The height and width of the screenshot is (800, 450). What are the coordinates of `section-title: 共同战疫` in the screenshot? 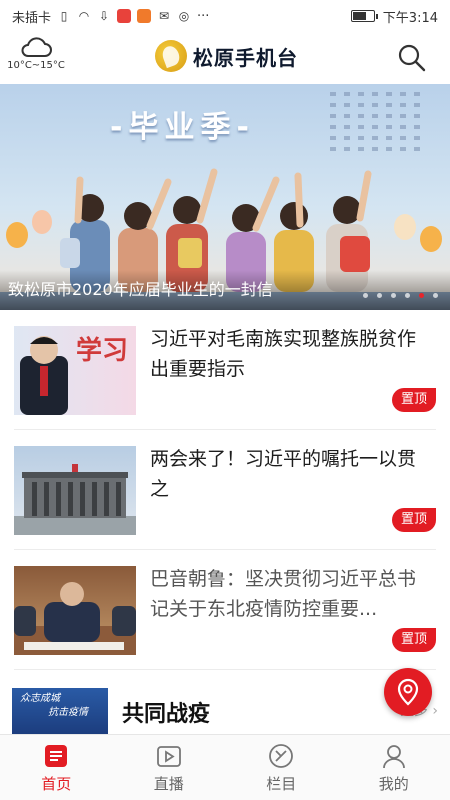 It's located at (166, 714).